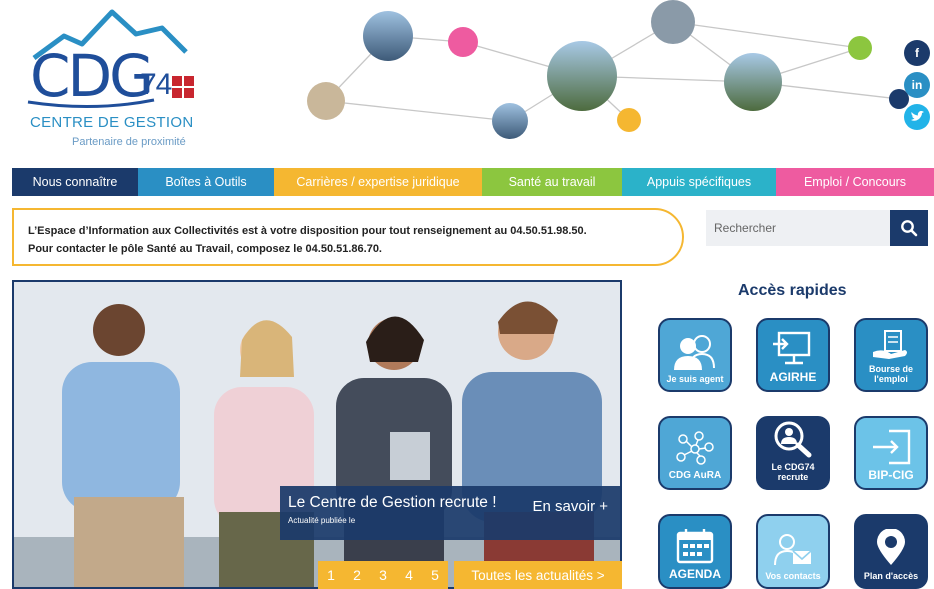 This screenshot has height=589, width=934. What do you see at coordinates (582, 76) in the screenshot?
I see `photo-circle-valley` at bounding box center [582, 76].